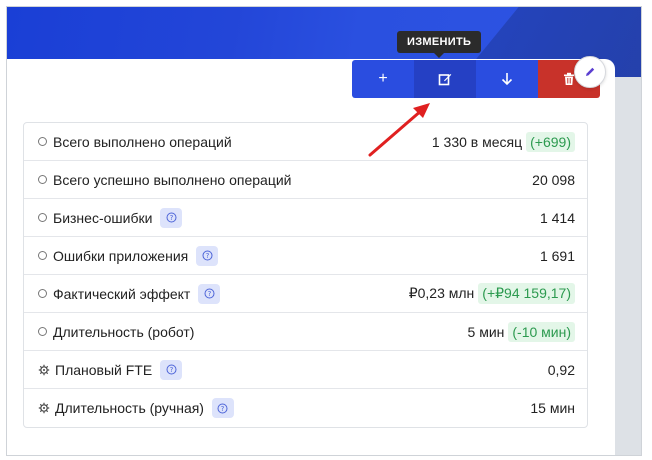 The width and height of the screenshot is (652, 460). What do you see at coordinates (557, 217) in the screenshot?
I see `metric-value: 1 414` at bounding box center [557, 217].